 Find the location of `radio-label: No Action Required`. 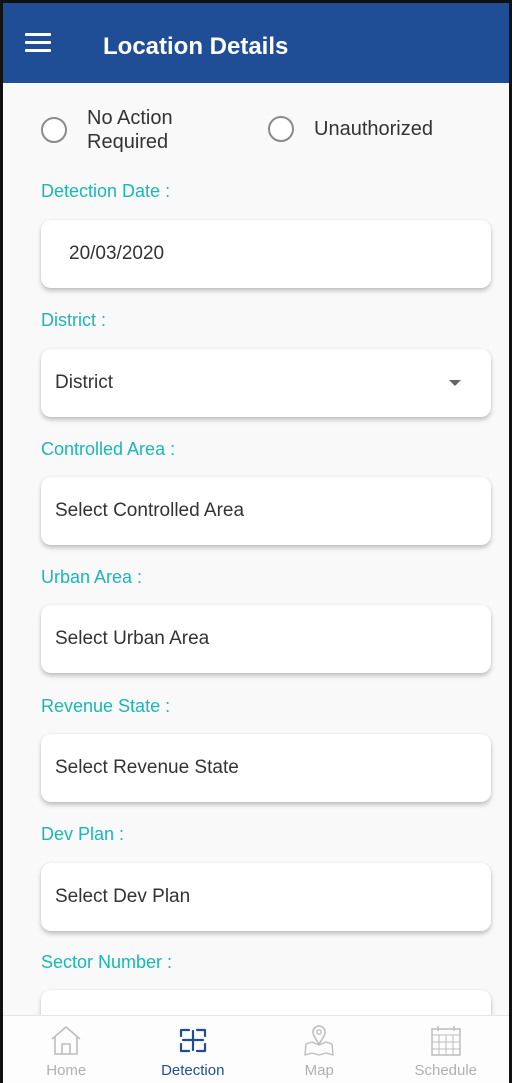

radio-label: No Action Required is located at coordinates (130, 130).